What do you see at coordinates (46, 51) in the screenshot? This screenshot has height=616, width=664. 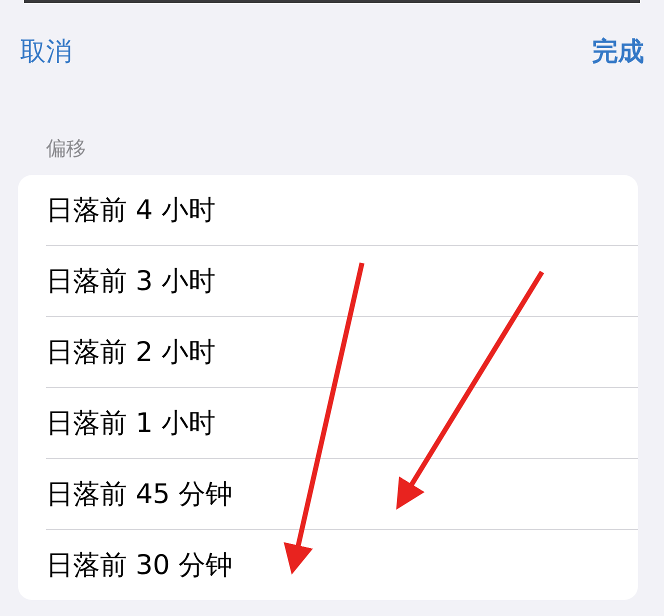 I see `cancel-button: 取消` at bounding box center [46, 51].